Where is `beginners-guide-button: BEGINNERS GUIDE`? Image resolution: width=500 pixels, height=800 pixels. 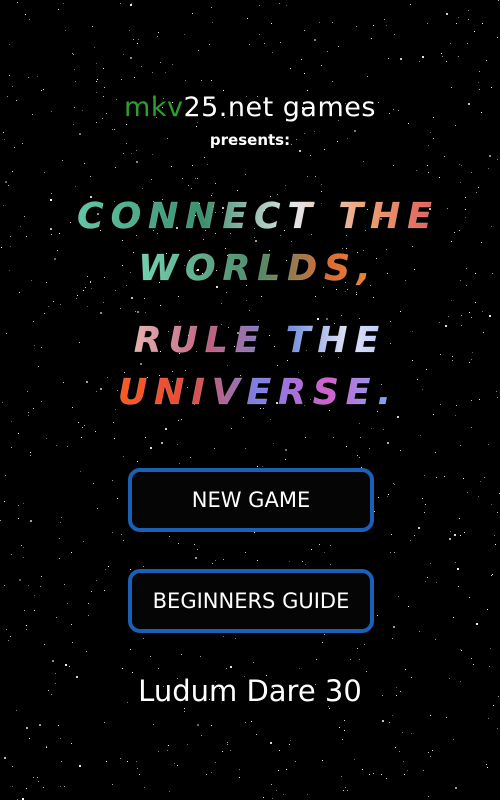 beginners-guide-button: BEGINNERS GUIDE is located at coordinates (251, 601).